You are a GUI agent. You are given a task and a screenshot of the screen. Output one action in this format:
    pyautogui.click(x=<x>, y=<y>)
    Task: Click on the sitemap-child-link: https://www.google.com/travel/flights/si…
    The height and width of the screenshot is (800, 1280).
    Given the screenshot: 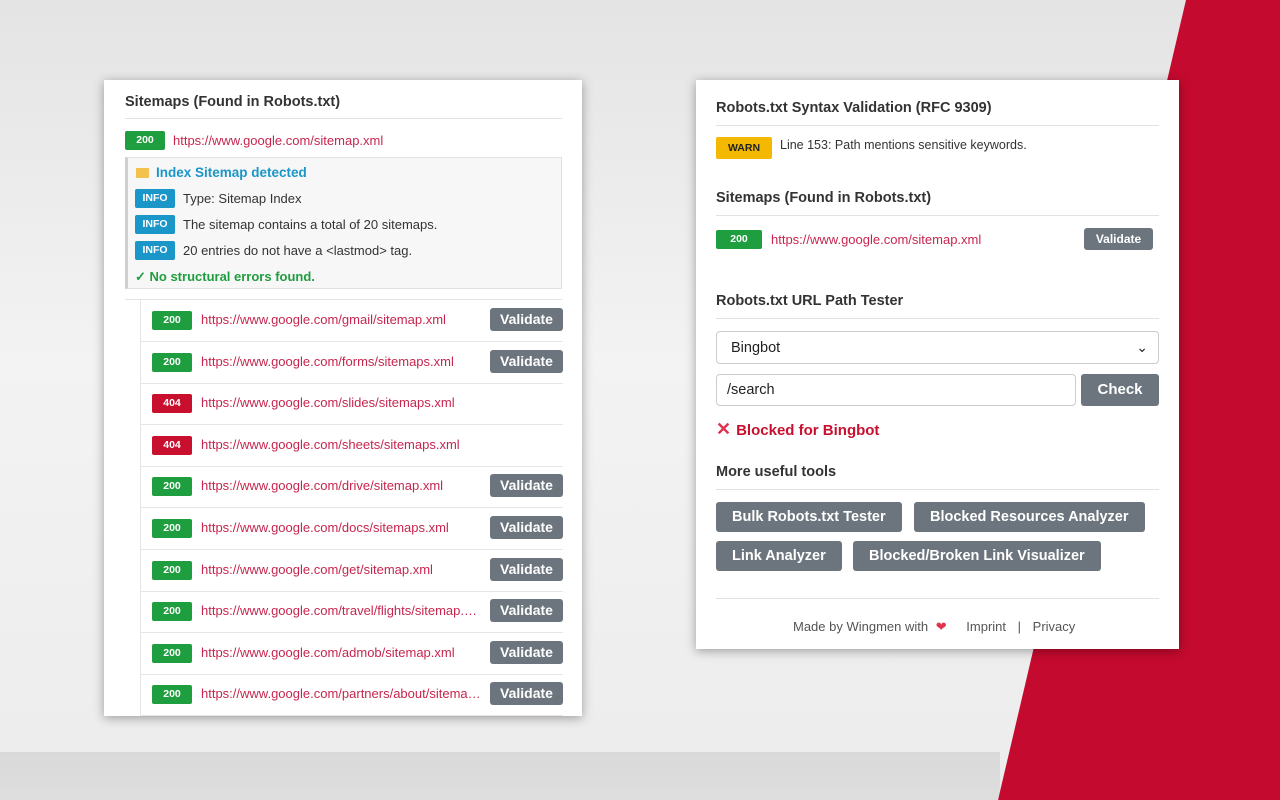 What is the action you would take?
    pyautogui.click(x=341, y=610)
    